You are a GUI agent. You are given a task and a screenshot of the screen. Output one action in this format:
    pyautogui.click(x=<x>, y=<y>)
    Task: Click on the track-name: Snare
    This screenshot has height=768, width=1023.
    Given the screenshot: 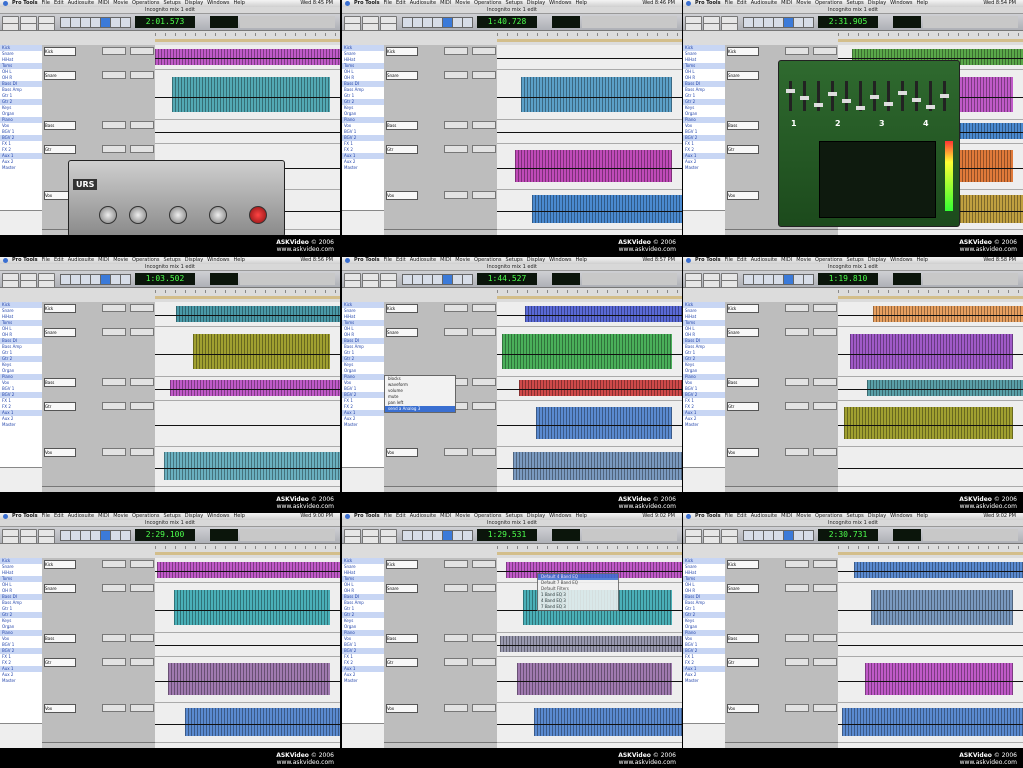 What is the action you would take?
    pyautogui.click(x=743, y=332)
    